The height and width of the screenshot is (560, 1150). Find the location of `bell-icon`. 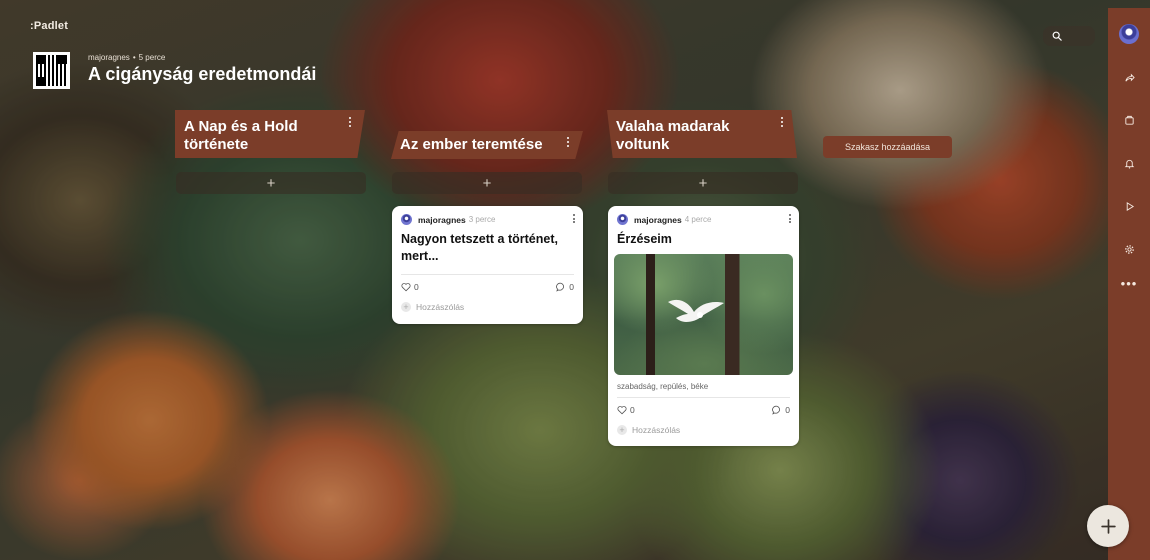

bell-icon is located at coordinates (1129, 163).